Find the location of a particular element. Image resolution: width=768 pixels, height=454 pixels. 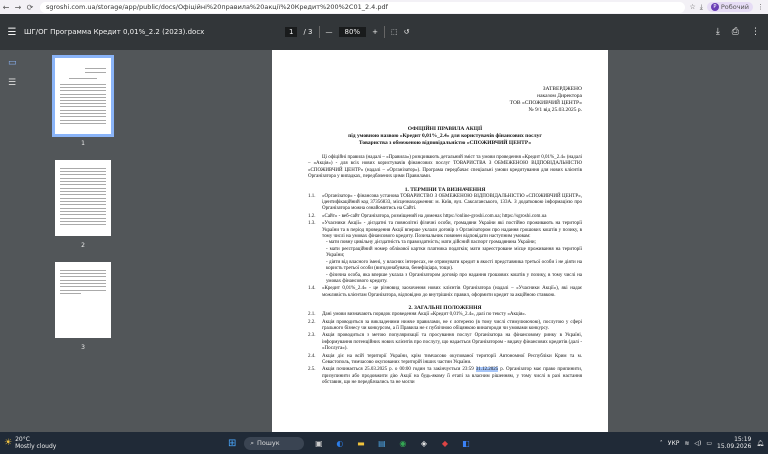

star-icon: ☆ is located at coordinates (692, 7).